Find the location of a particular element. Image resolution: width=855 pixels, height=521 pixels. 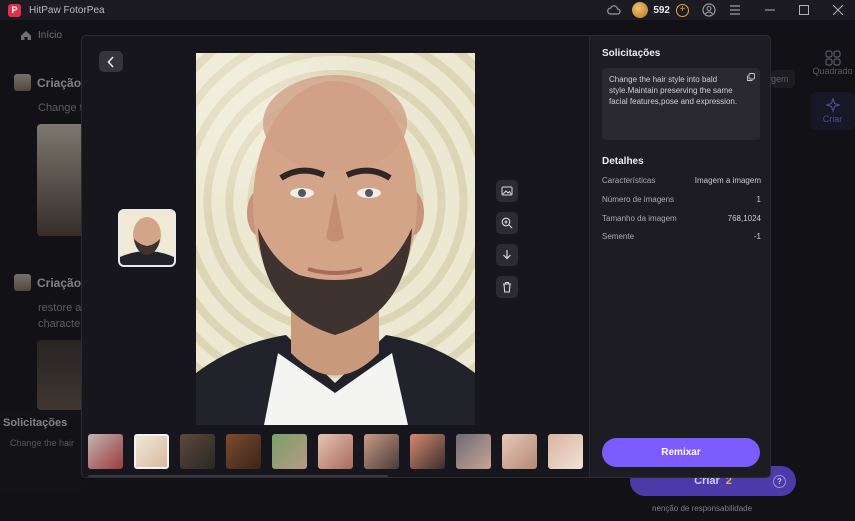

image-edit-icon is located at coordinates (507, 191).